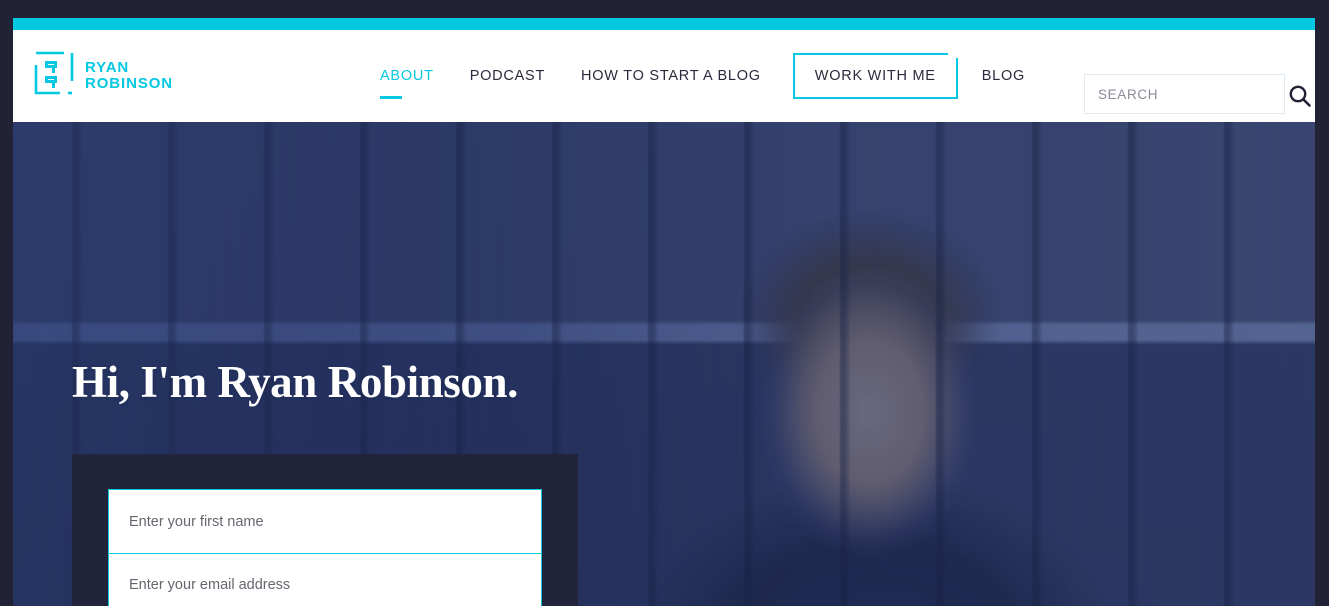 This screenshot has width=1329, height=606. Describe the element at coordinates (875, 76) in the screenshot. I see `nav-item-work-with-me: WORK WITH ME` at that location.